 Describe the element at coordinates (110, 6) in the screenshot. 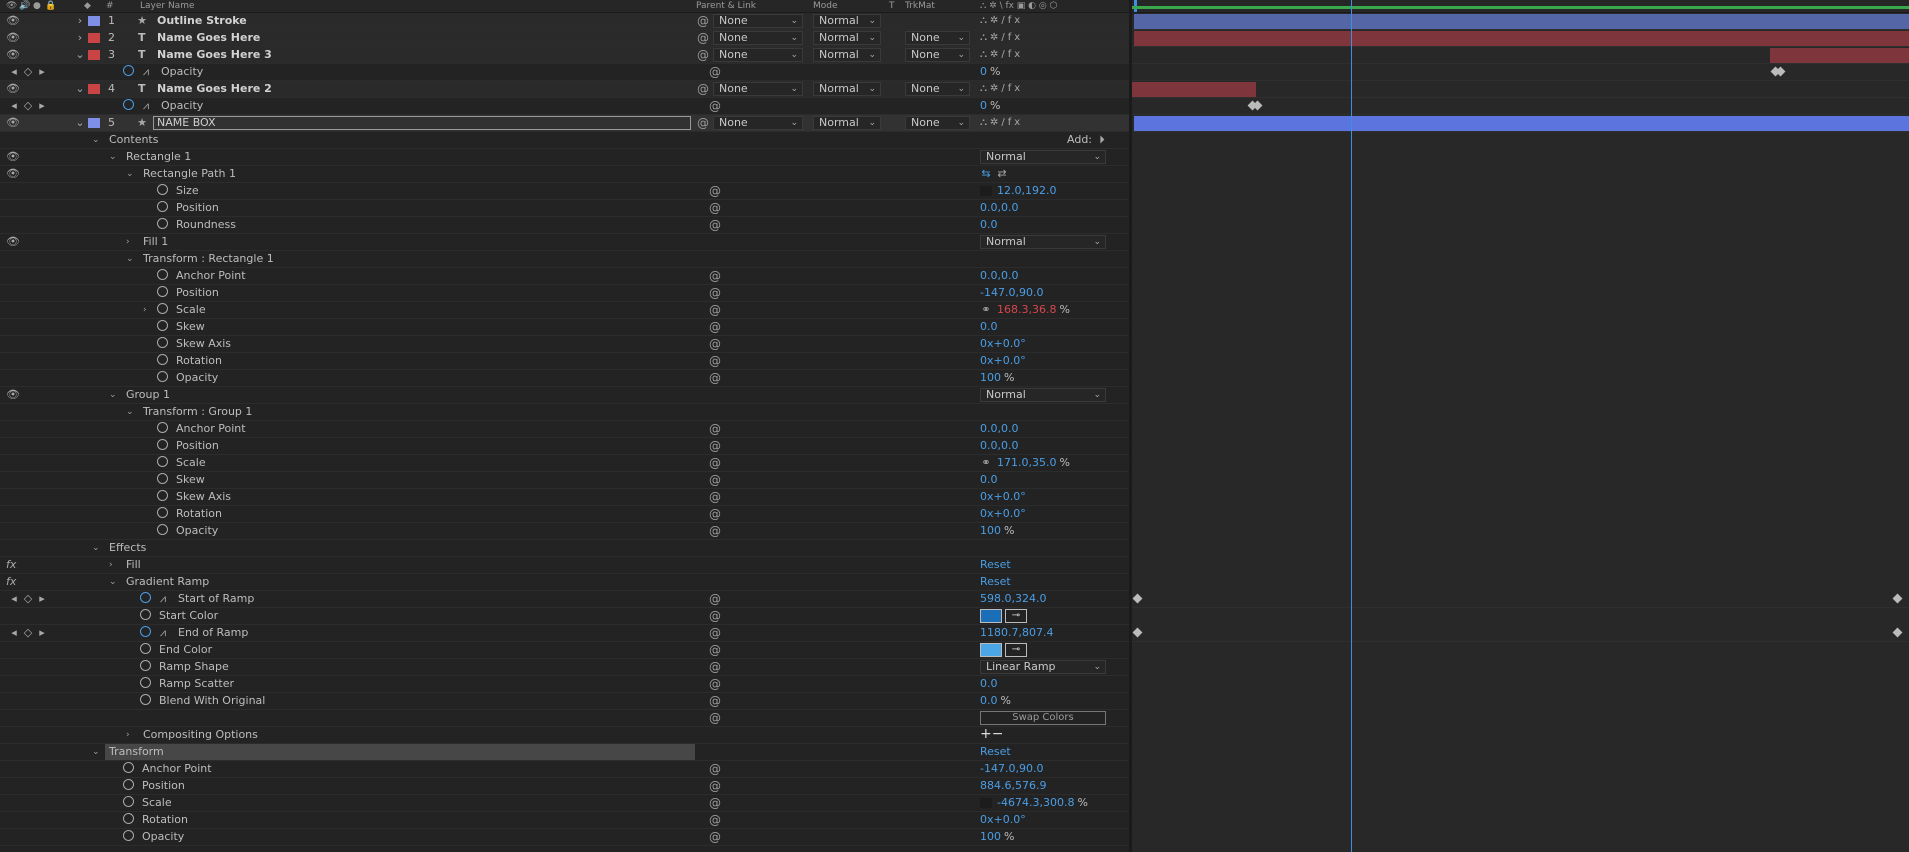

I see `num-header: #` at that location.